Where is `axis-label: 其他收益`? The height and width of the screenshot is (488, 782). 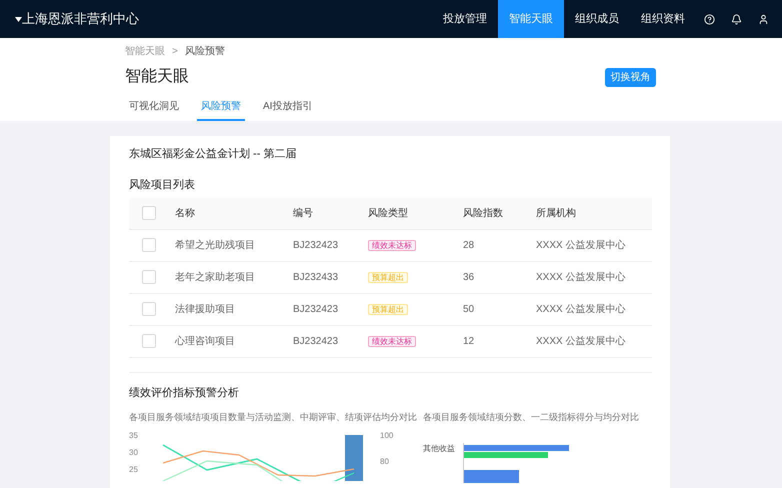
axis-label: 其他收益 is located at coordinates (439, 448).